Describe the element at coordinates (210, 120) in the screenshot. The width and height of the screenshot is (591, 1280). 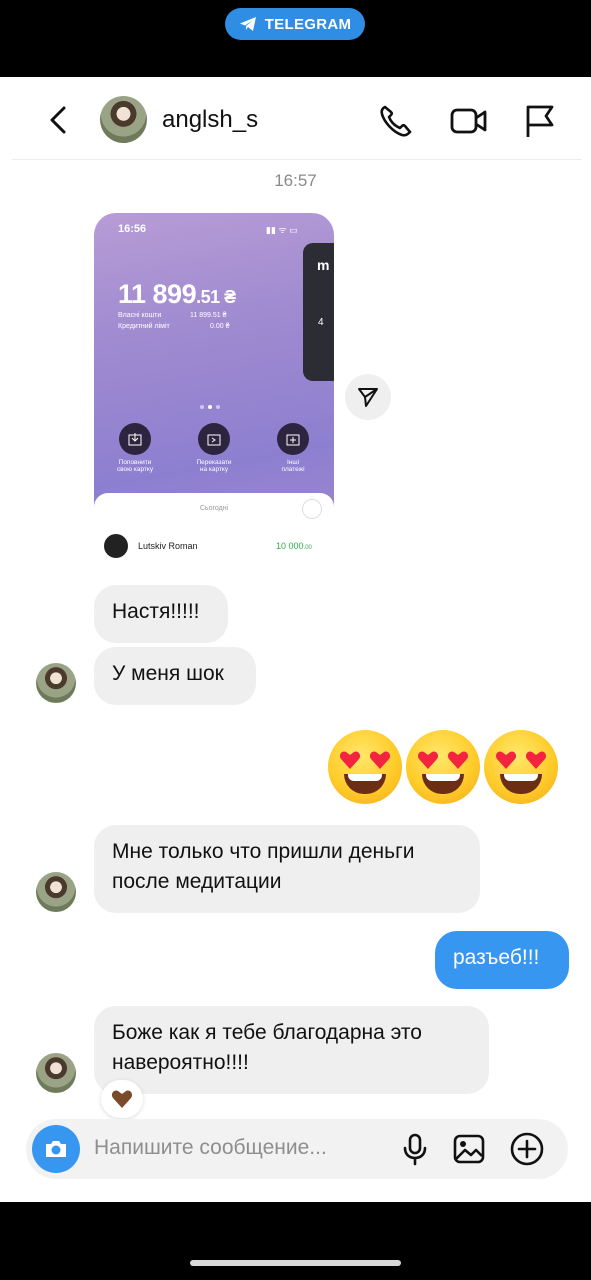
I see `username: anglsh_s` at that location.